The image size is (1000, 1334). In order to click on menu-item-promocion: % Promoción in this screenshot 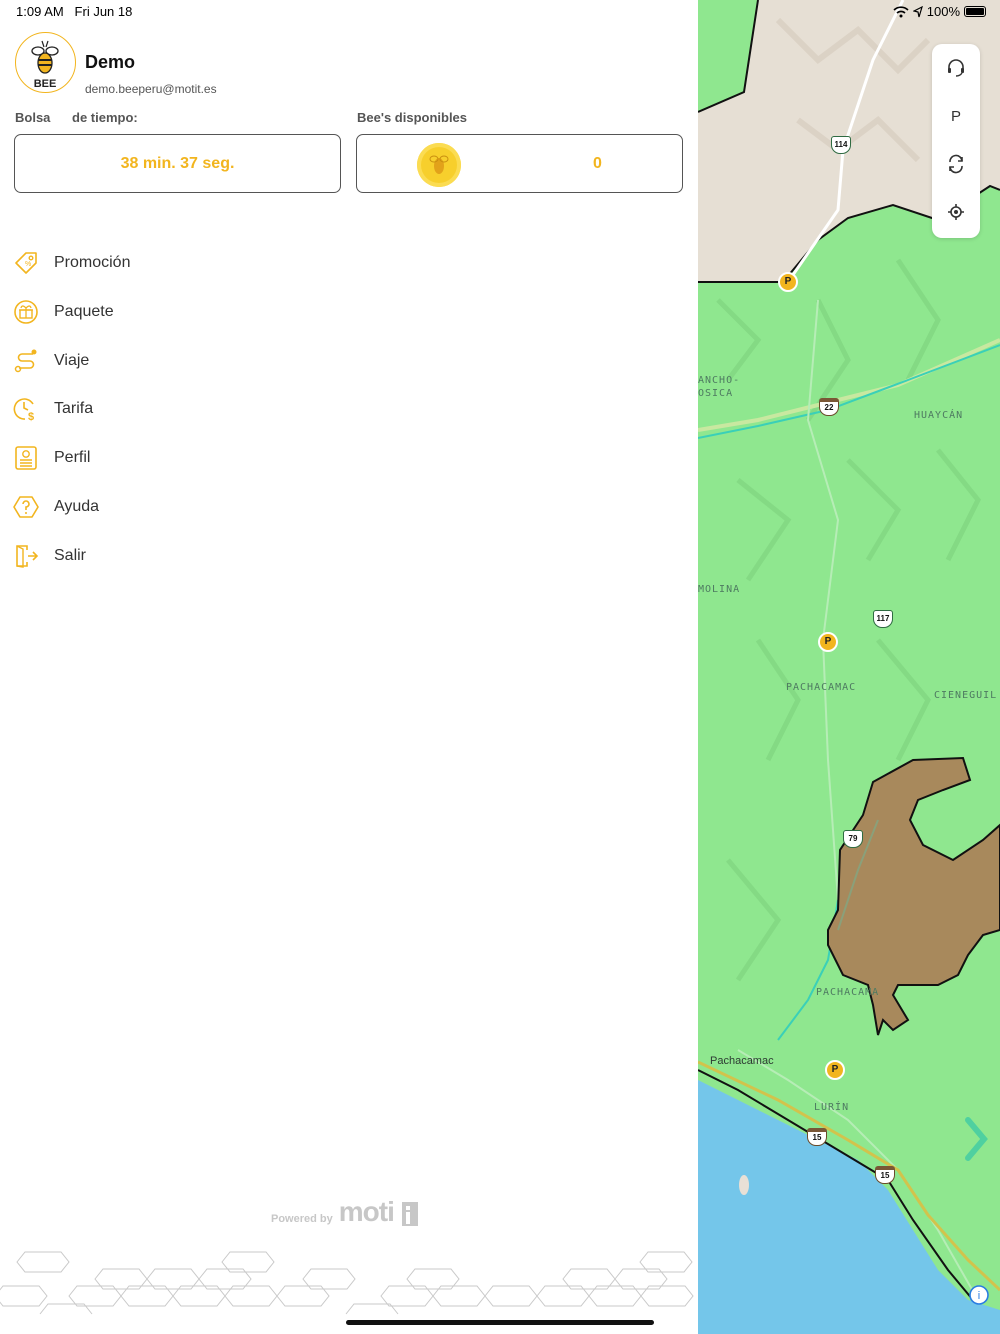, I will do `click(162, 263)`.